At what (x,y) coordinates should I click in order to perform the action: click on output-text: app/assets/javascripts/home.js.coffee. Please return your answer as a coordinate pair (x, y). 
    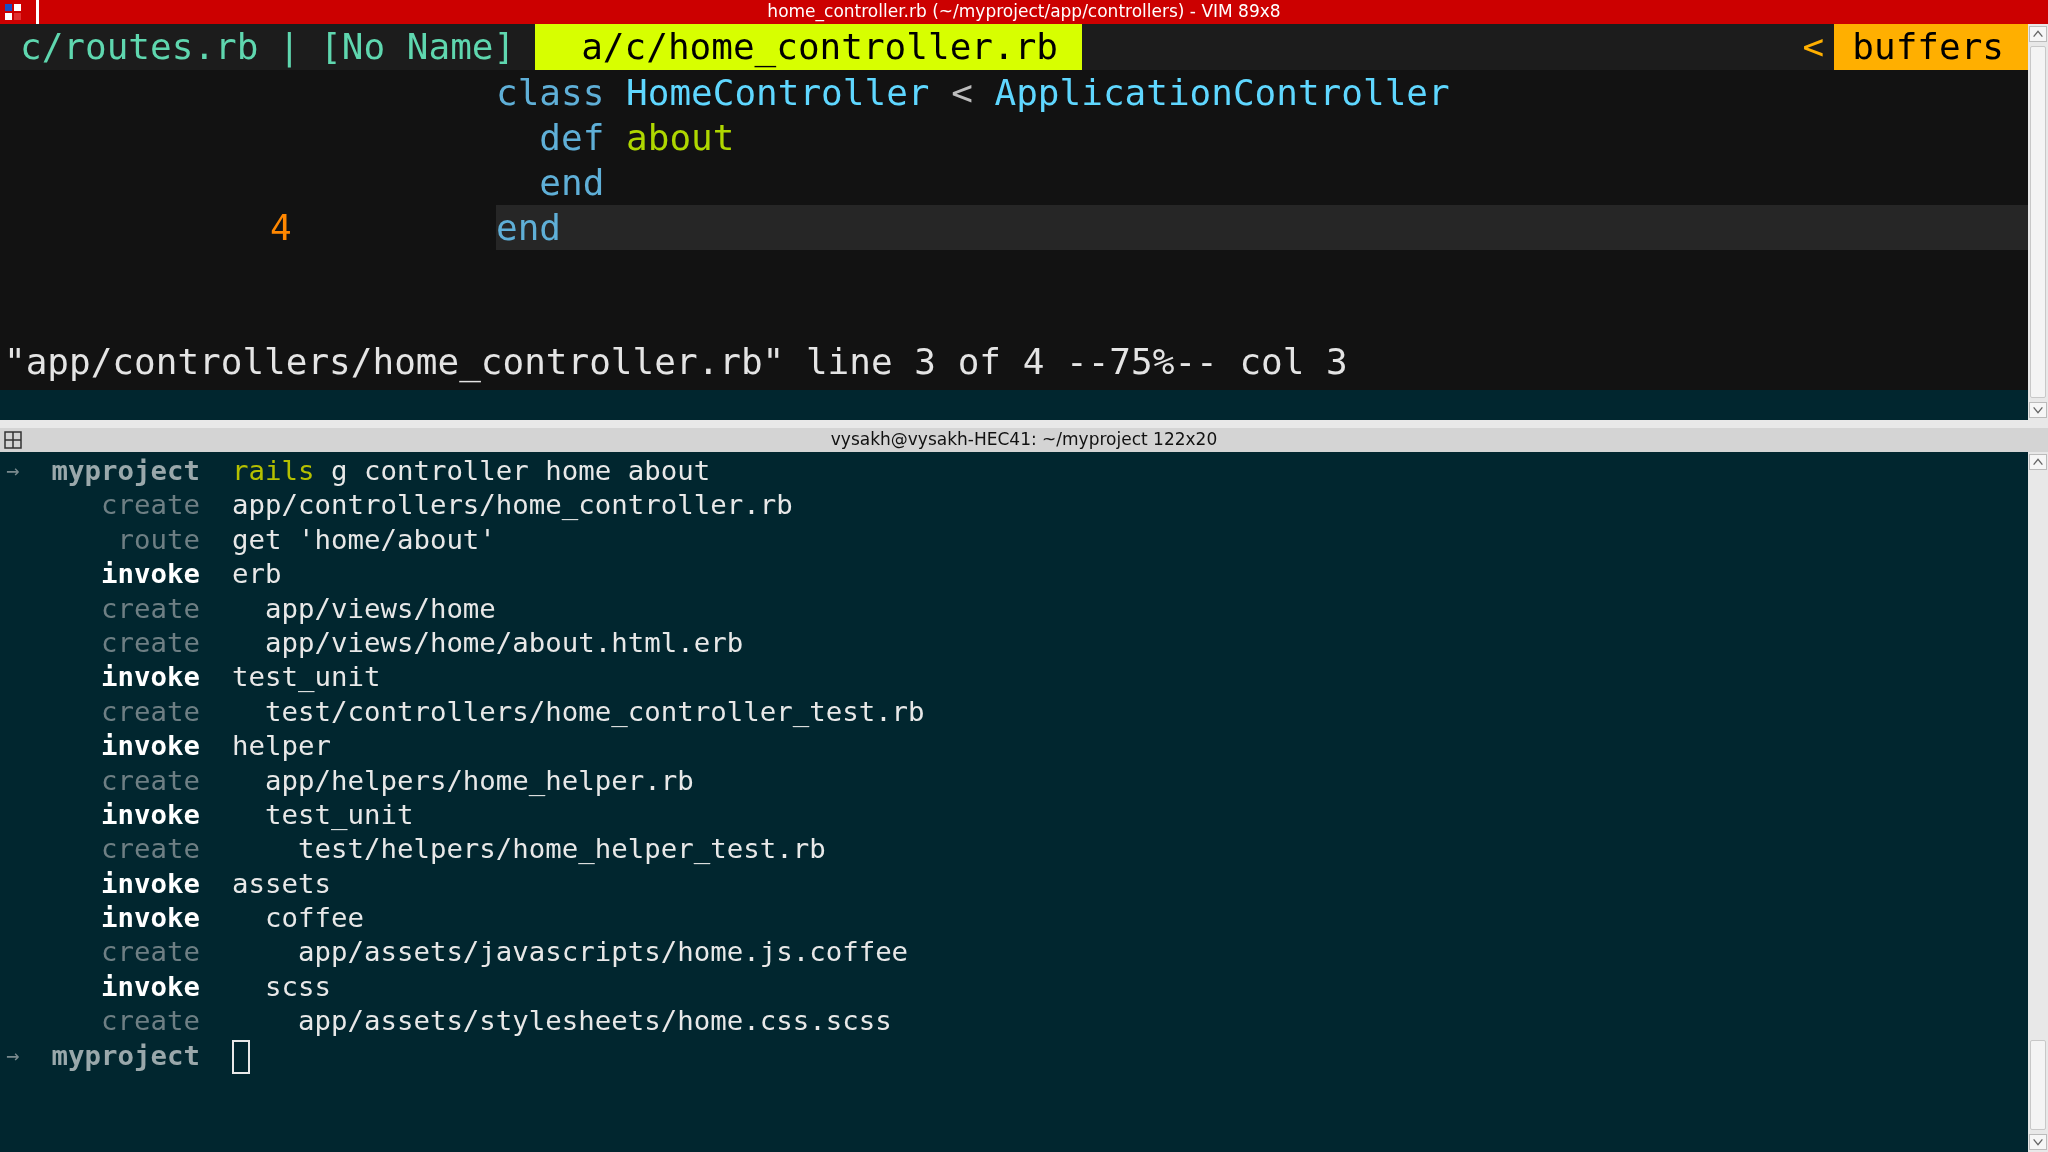
    Looking at the image, I should click on (602, 952).